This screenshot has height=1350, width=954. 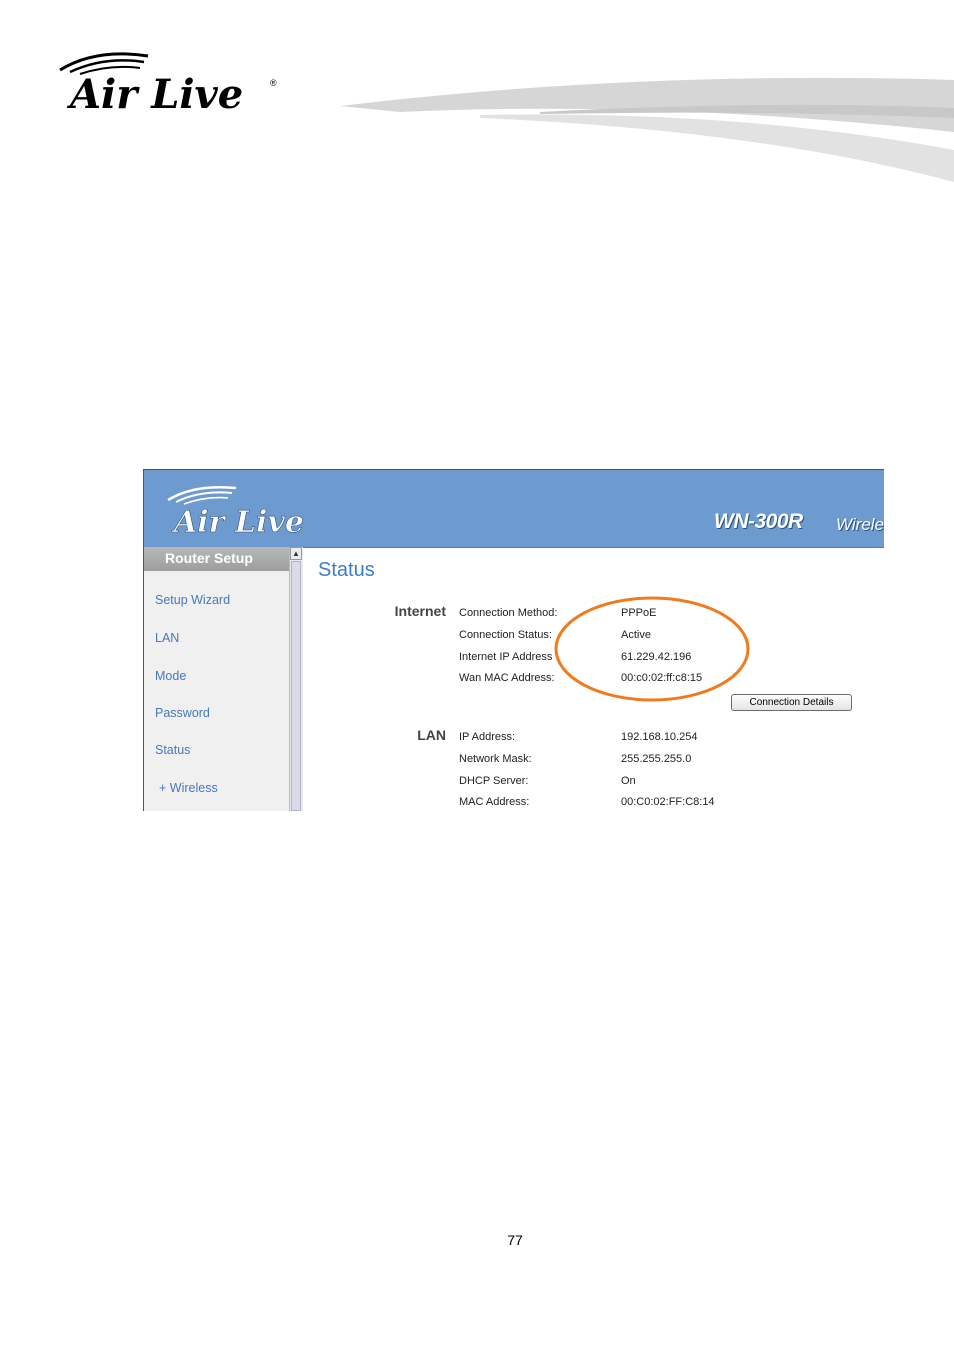 I want to click on router-banner-logo: Air Live, so click(x=235, y=512).